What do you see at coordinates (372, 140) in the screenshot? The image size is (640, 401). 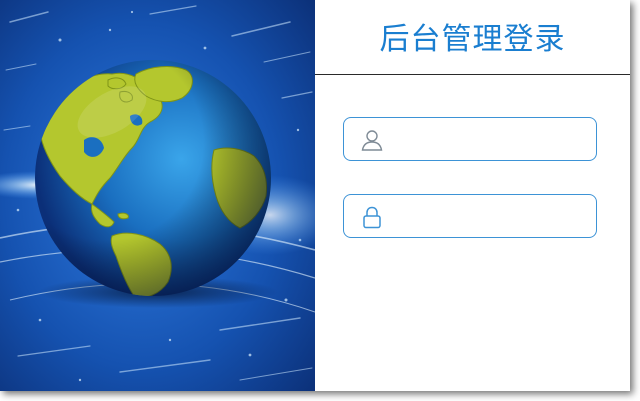 I see `user-icon` at bounding box center [372, 140].